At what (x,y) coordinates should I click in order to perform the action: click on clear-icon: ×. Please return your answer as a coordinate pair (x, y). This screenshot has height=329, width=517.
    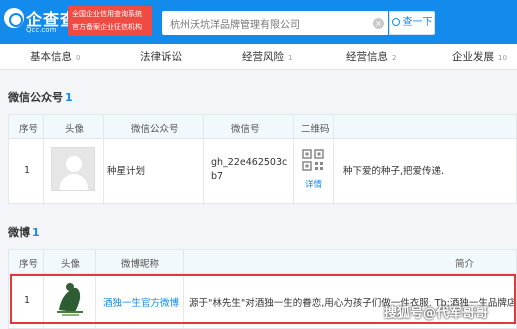
    Looking at the image, I should click on (378, 23).